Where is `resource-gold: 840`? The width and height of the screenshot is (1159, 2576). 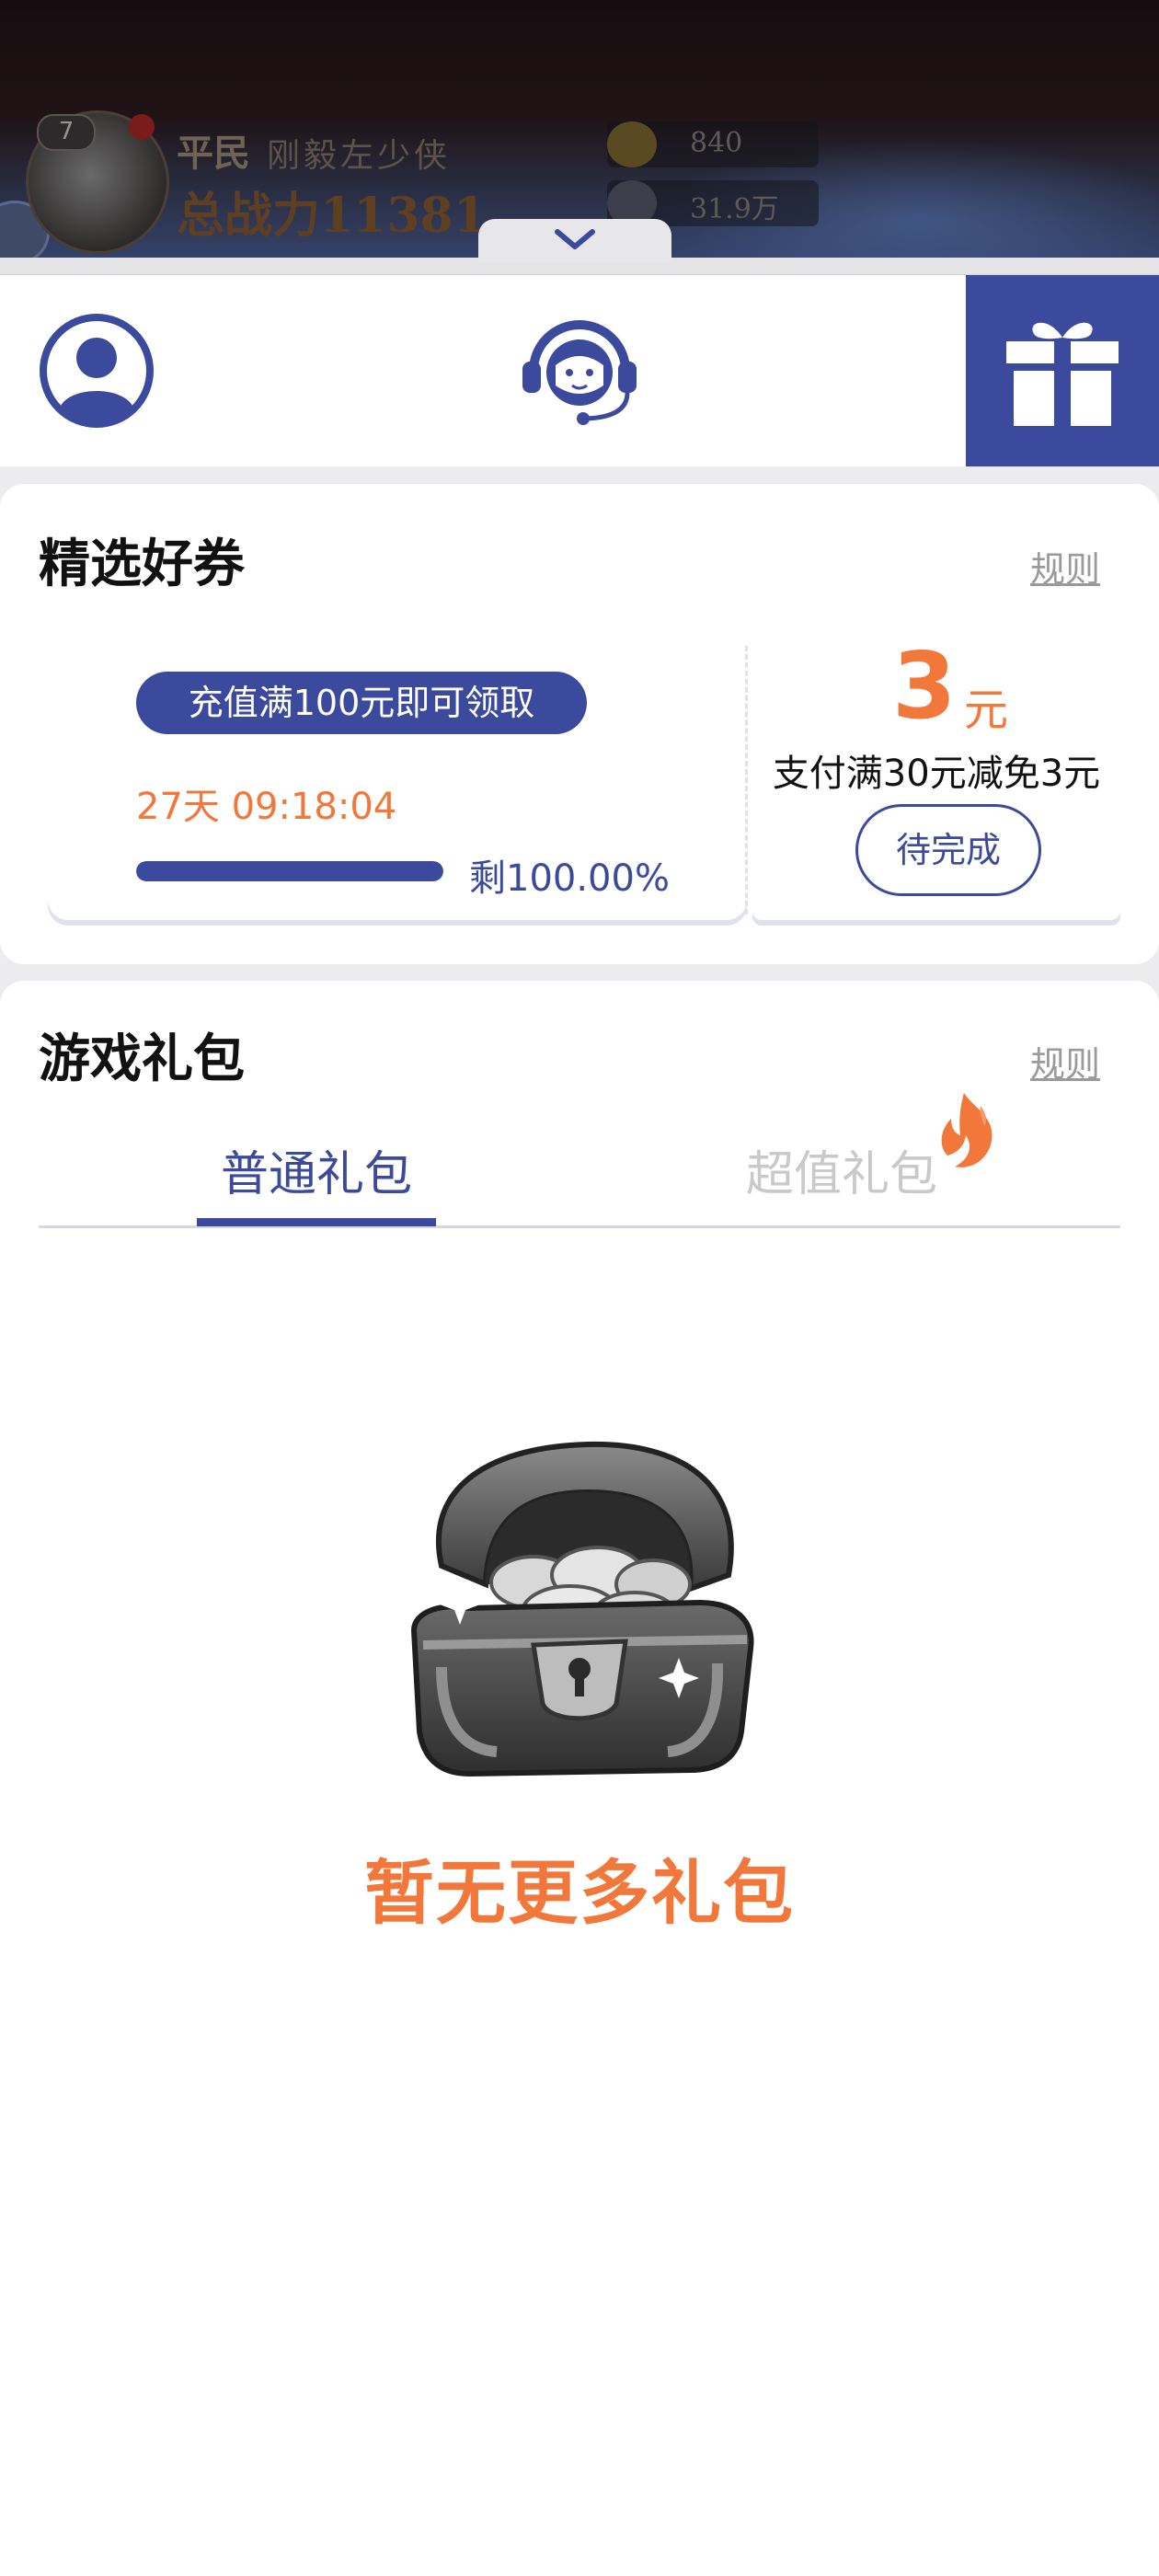 resource-gold: 840 is located at coordinates (713, 144).